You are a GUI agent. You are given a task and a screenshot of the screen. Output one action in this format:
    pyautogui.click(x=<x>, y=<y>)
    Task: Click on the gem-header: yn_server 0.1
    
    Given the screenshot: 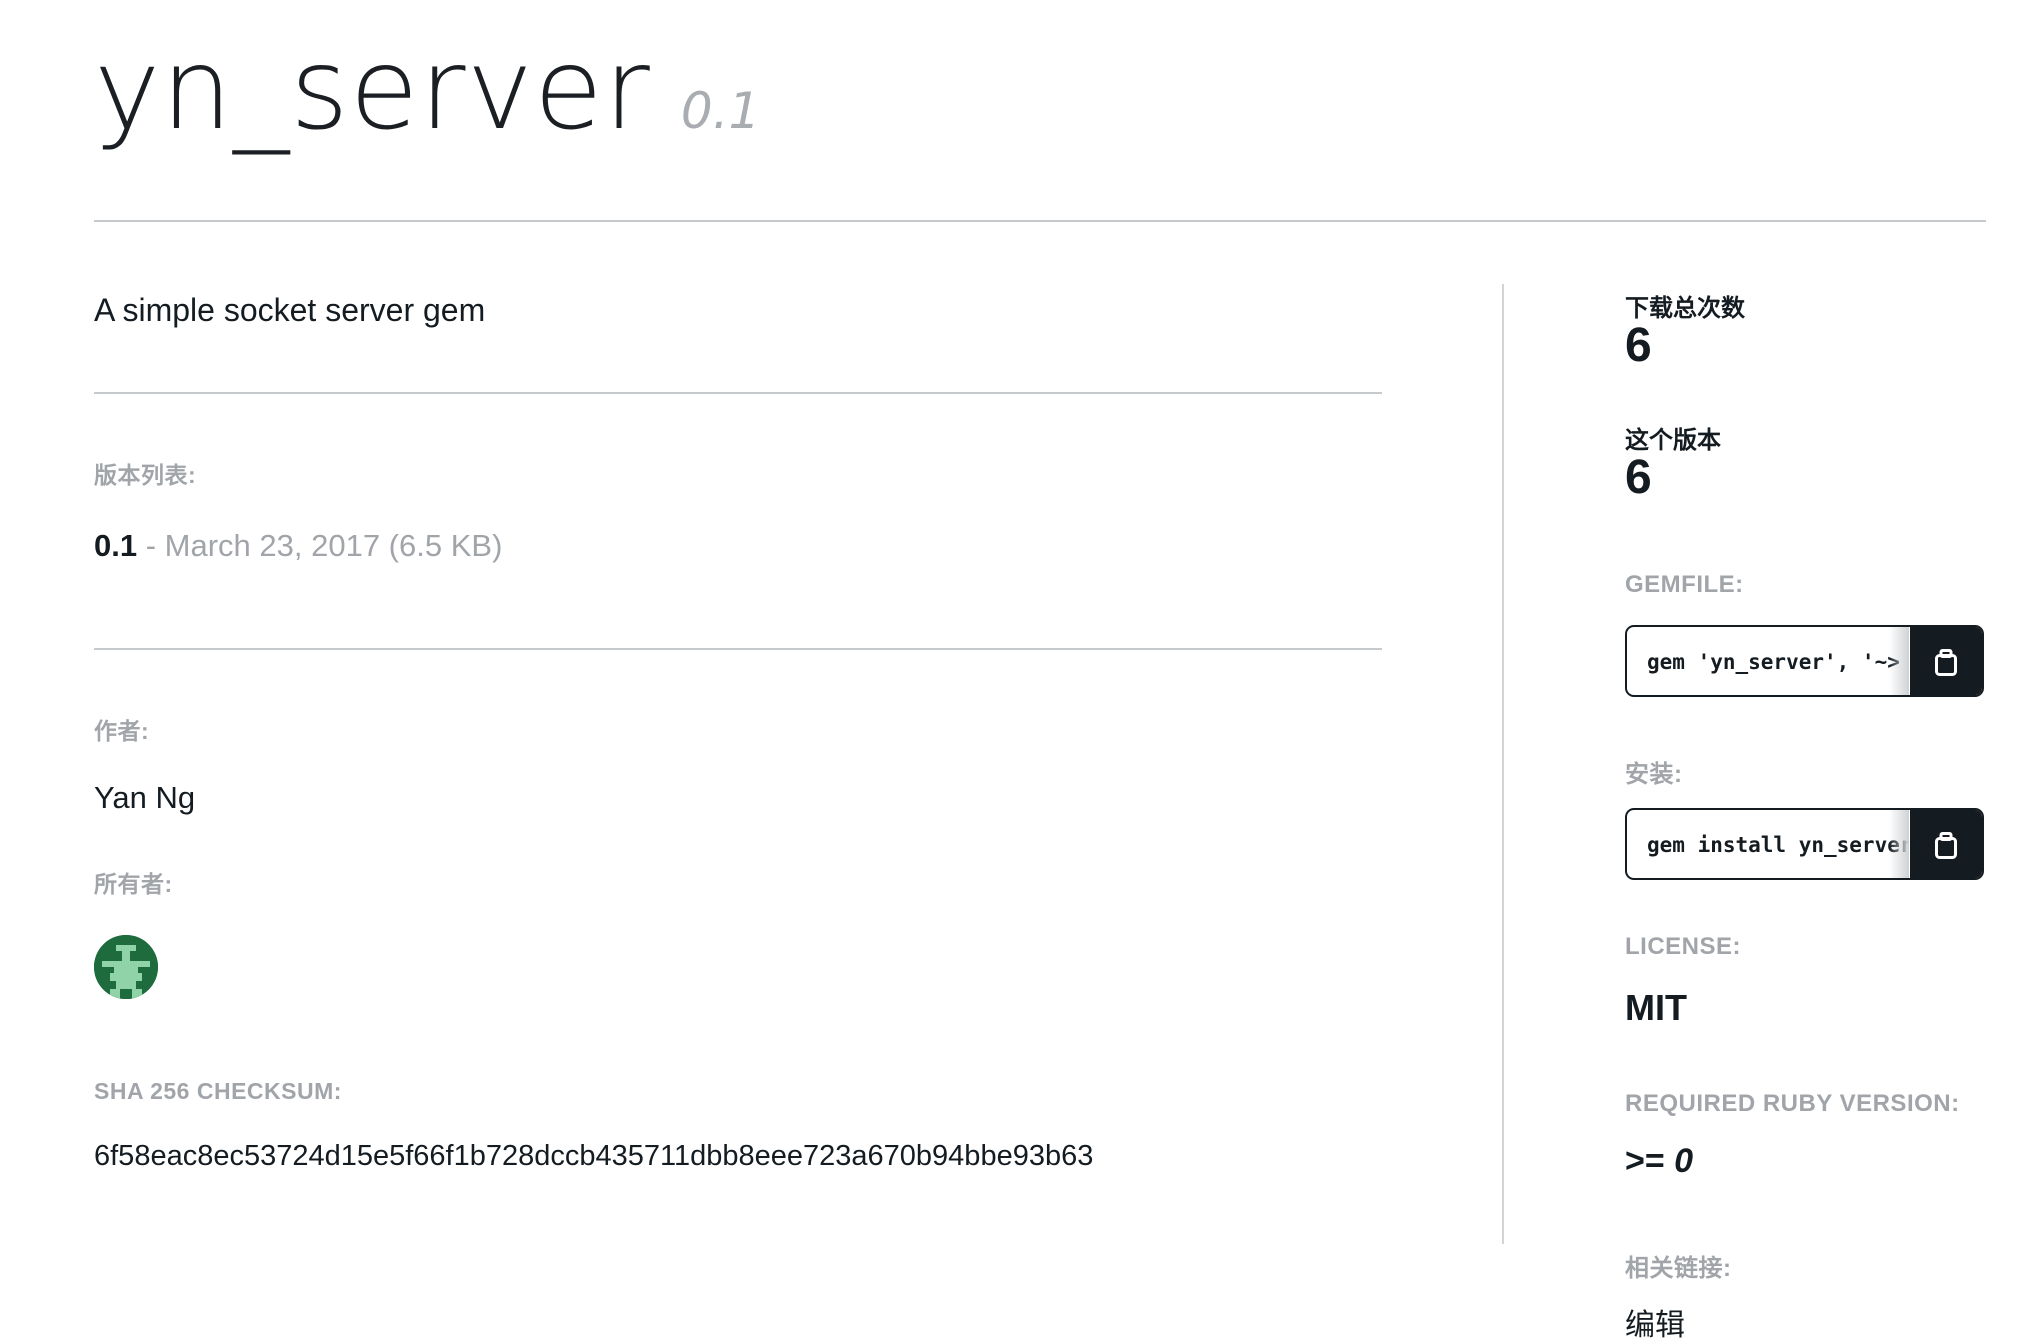 What is the action you would take?
    pyautogui.click(x=427, y=90)
    